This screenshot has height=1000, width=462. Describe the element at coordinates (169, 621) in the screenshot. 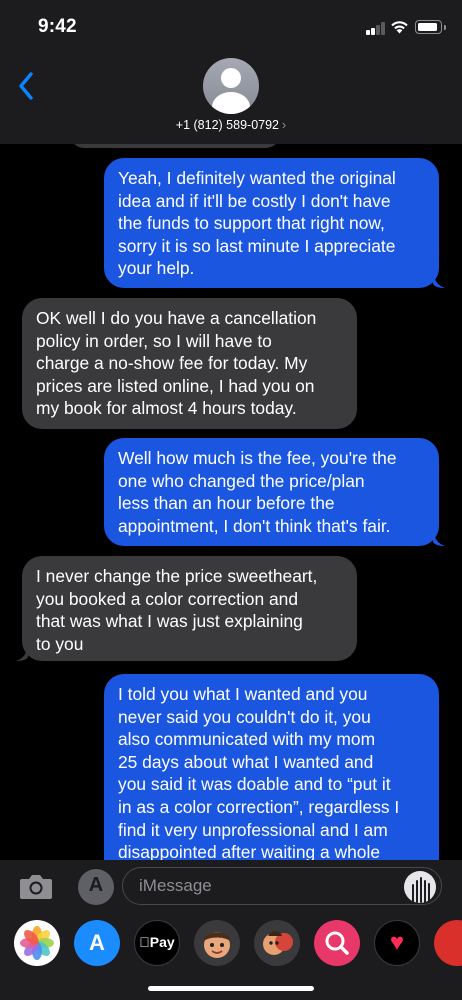

I see `message-line: that was what I was just explaining` at that location.